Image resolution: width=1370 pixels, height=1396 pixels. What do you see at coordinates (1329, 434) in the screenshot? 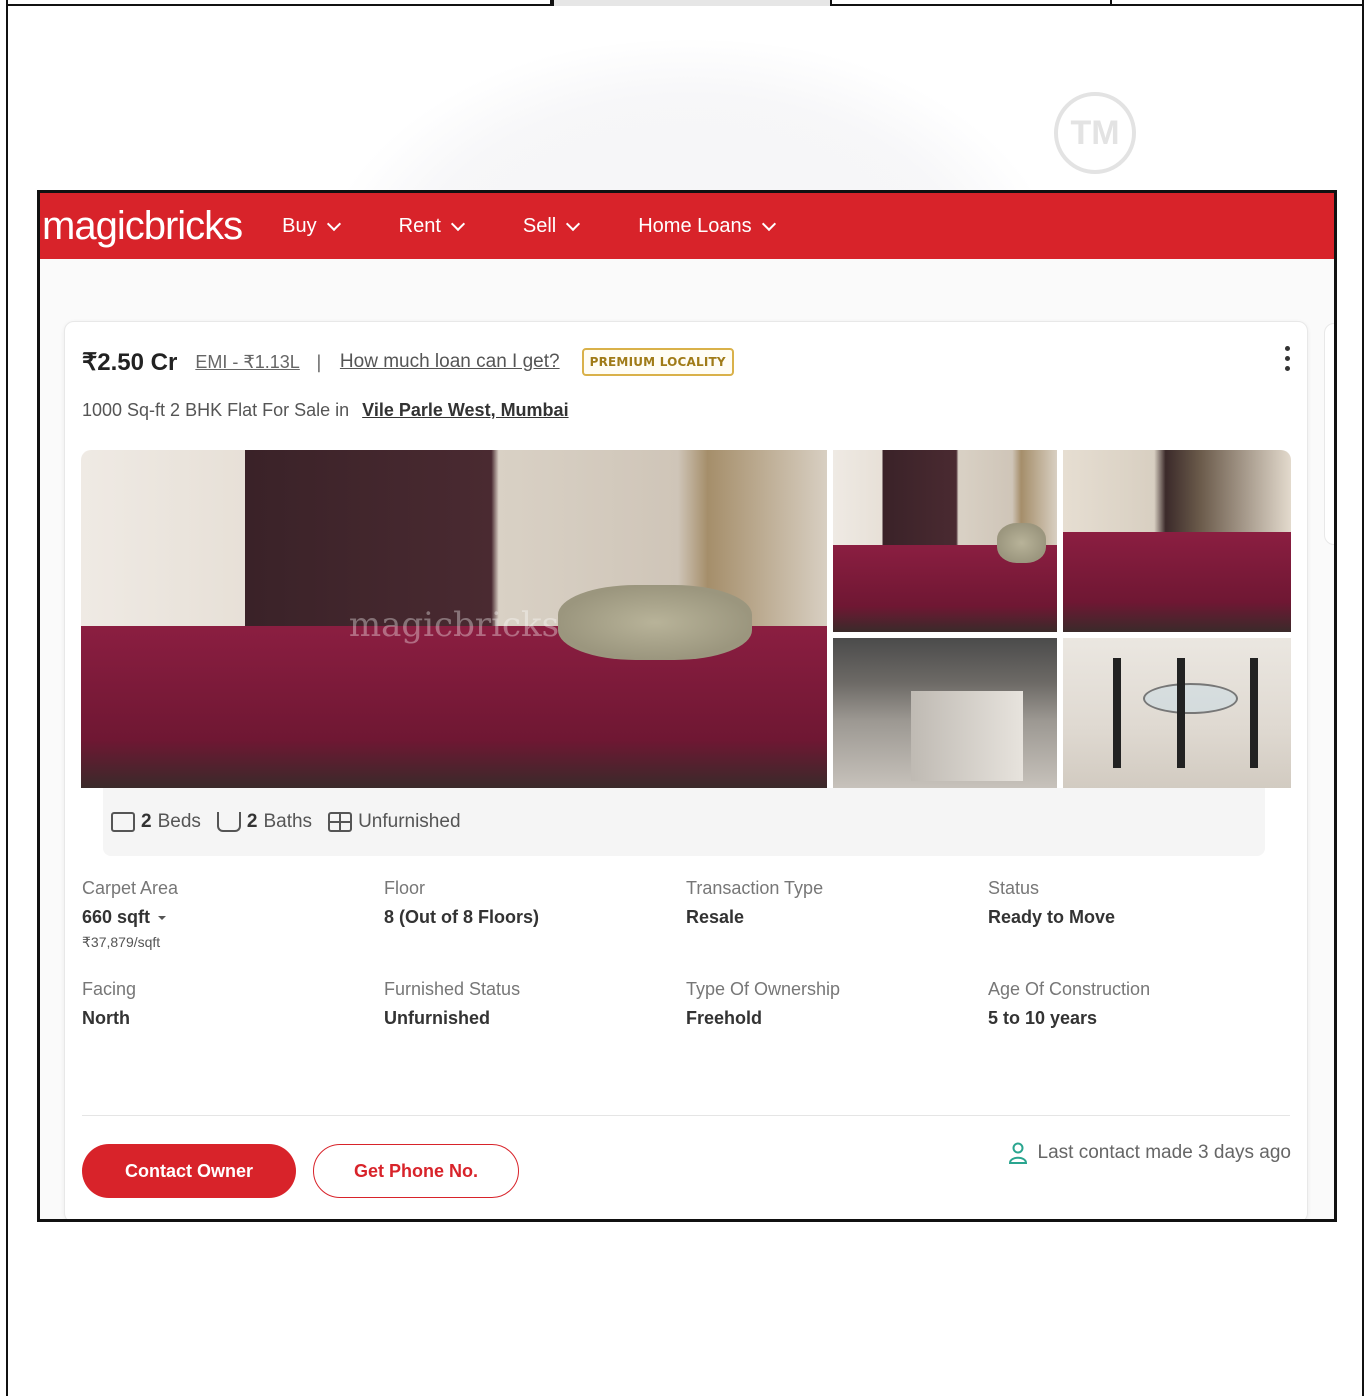
I see `next-card-peek` at bounding box center [1329, 434].